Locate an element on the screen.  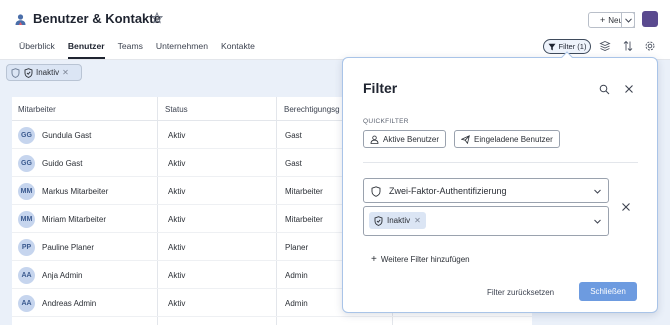
user-icon is located at coordinates (374, 139).